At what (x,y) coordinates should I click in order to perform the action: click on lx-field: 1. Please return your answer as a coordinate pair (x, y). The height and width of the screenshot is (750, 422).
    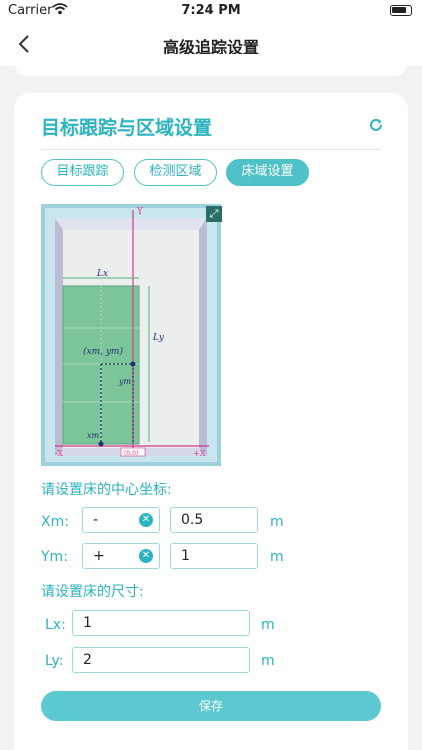
    Looking at the image, I should click on (161, 623).